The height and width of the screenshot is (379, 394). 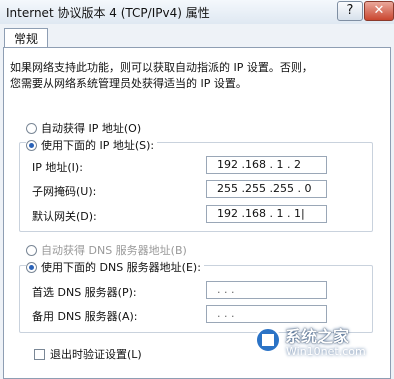 I want to click on auto-ip-label: 自动获得 IP 地址(O), so click(x=91, y=128).